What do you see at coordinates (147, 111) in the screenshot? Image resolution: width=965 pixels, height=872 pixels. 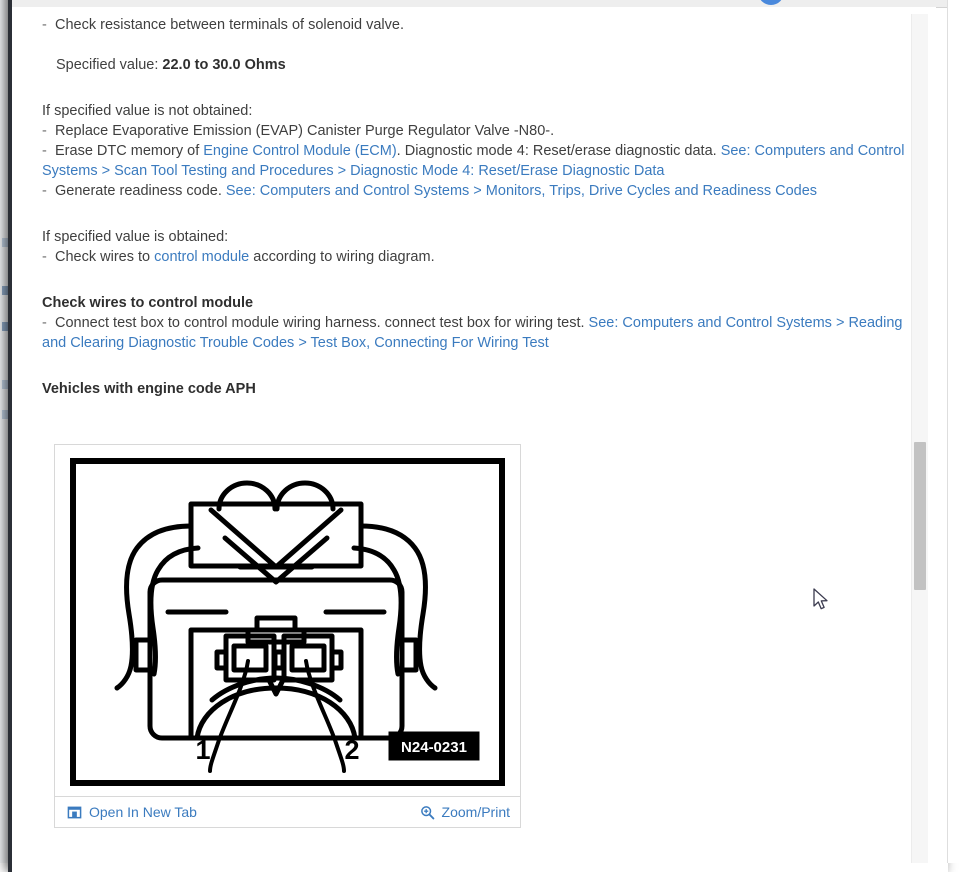 I see `heading-not-obtained-text: If specified value is not obtained:` at bounding box center [147, 111].